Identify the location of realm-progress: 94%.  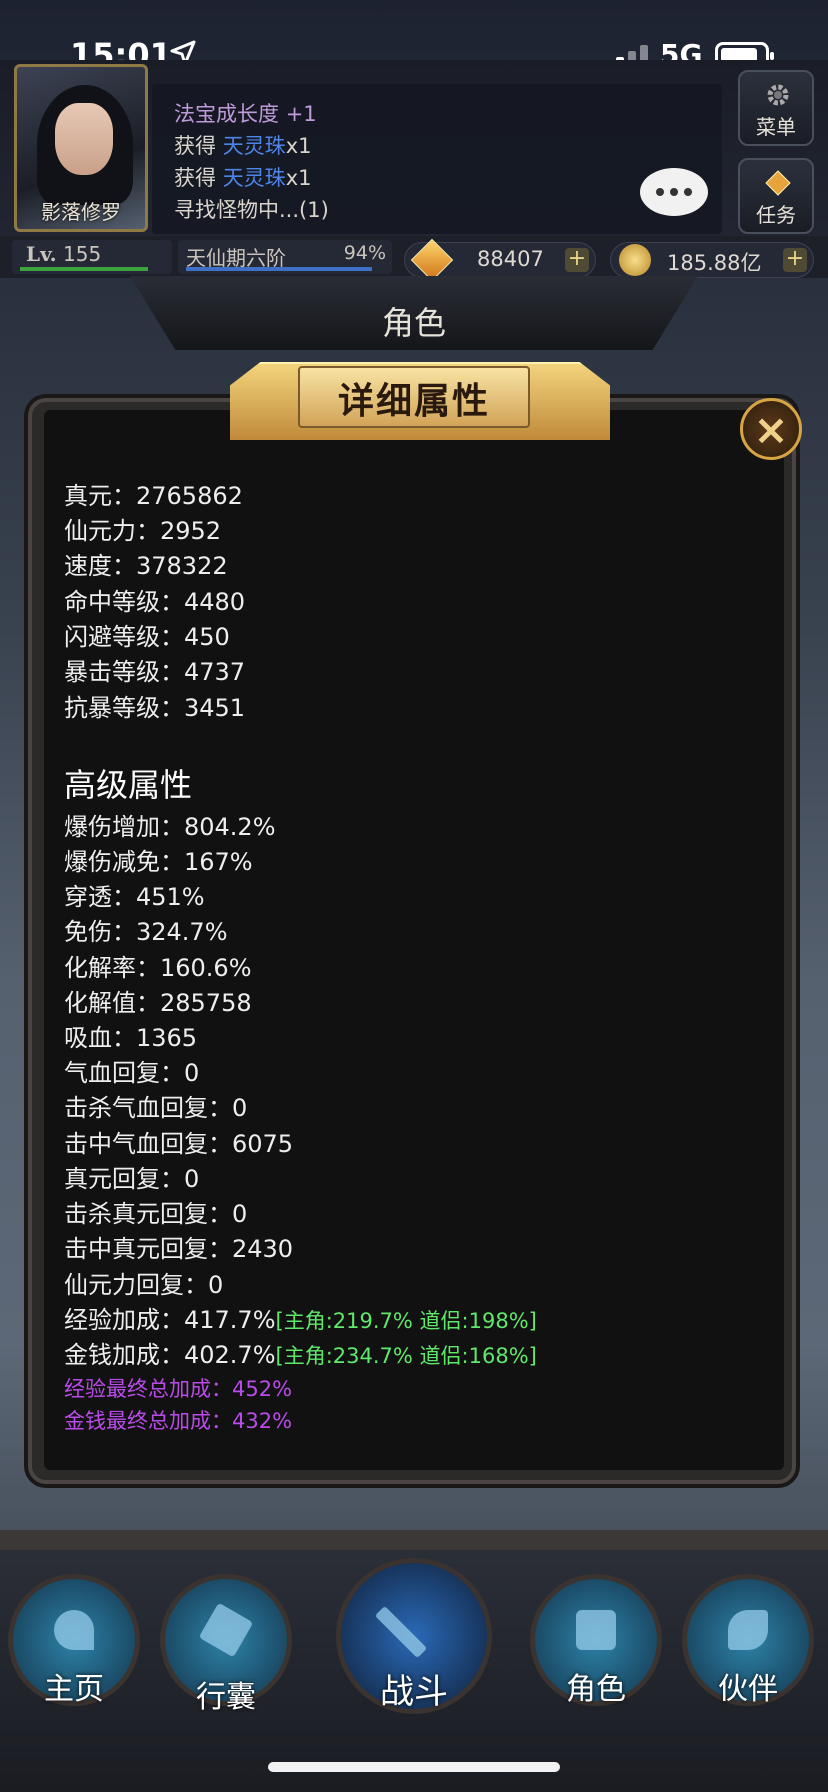
(364, 253).